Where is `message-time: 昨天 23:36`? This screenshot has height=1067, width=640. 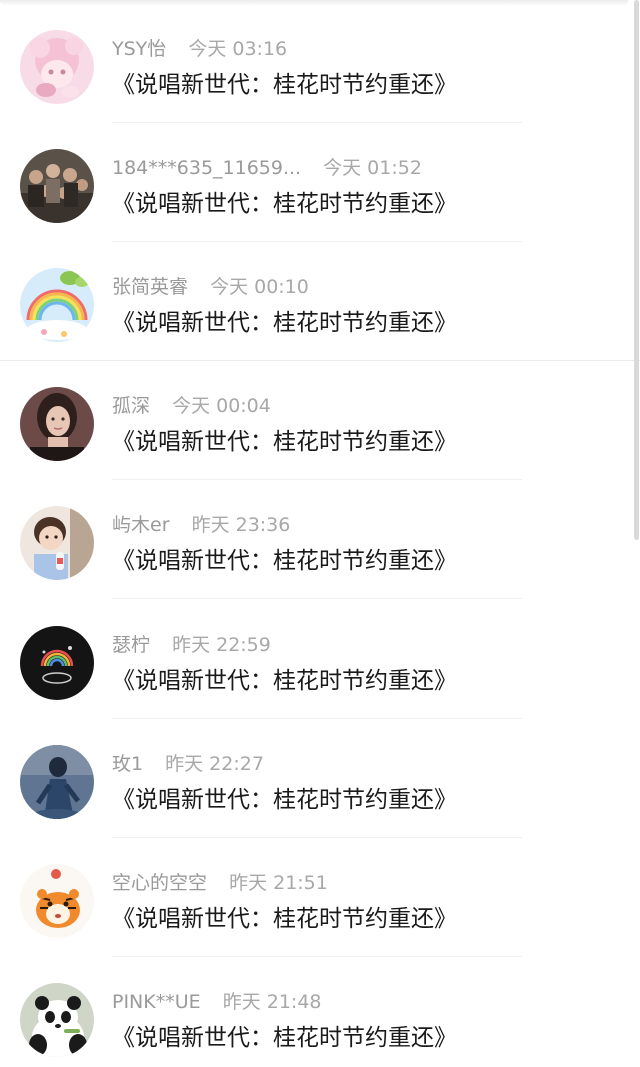
message-time: 昨天 23:36 is located at coordinates (241, 525).